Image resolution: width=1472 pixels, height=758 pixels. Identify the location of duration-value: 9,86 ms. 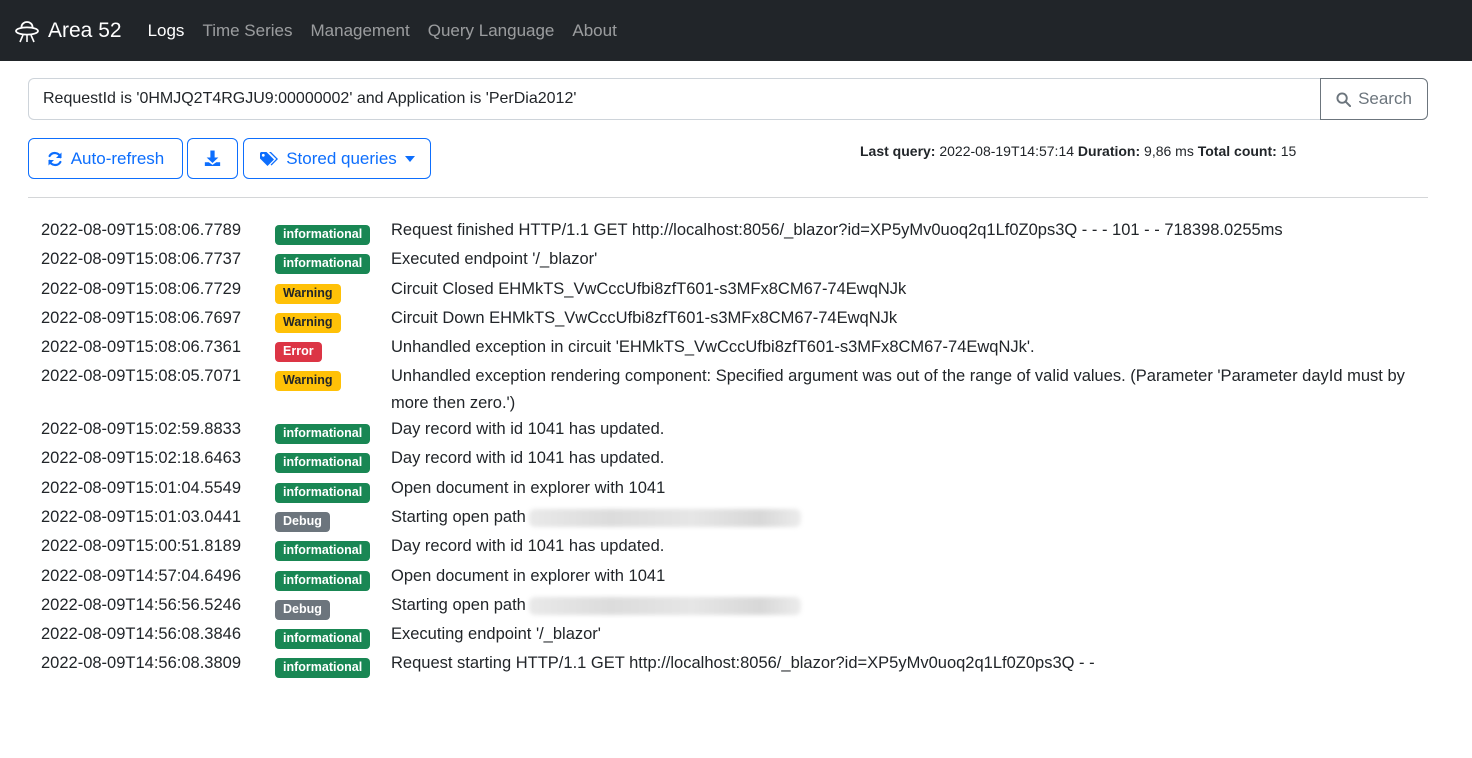
(1169, 151).